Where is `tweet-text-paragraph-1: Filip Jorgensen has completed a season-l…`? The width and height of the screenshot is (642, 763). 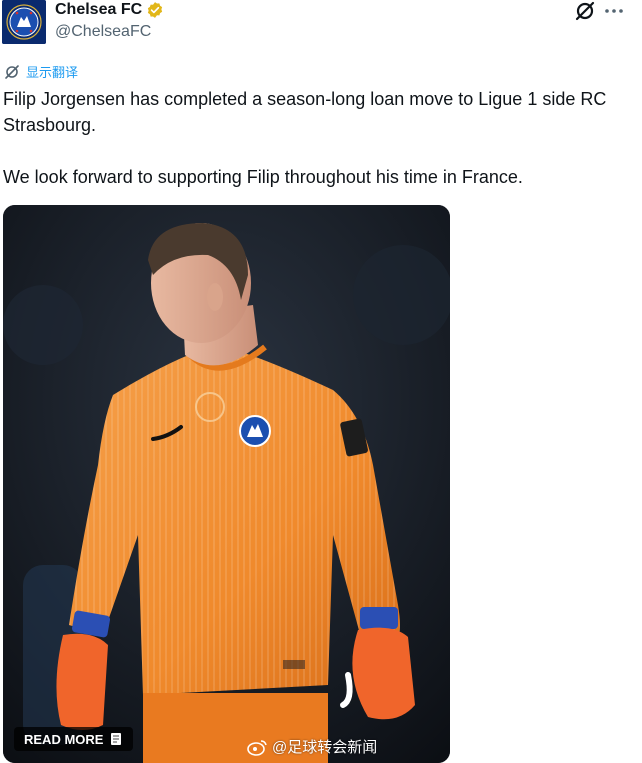 tweet-text-paragraph-1: Filip Jorgensen has completed a season-l… is located at coordinates (305, 112).